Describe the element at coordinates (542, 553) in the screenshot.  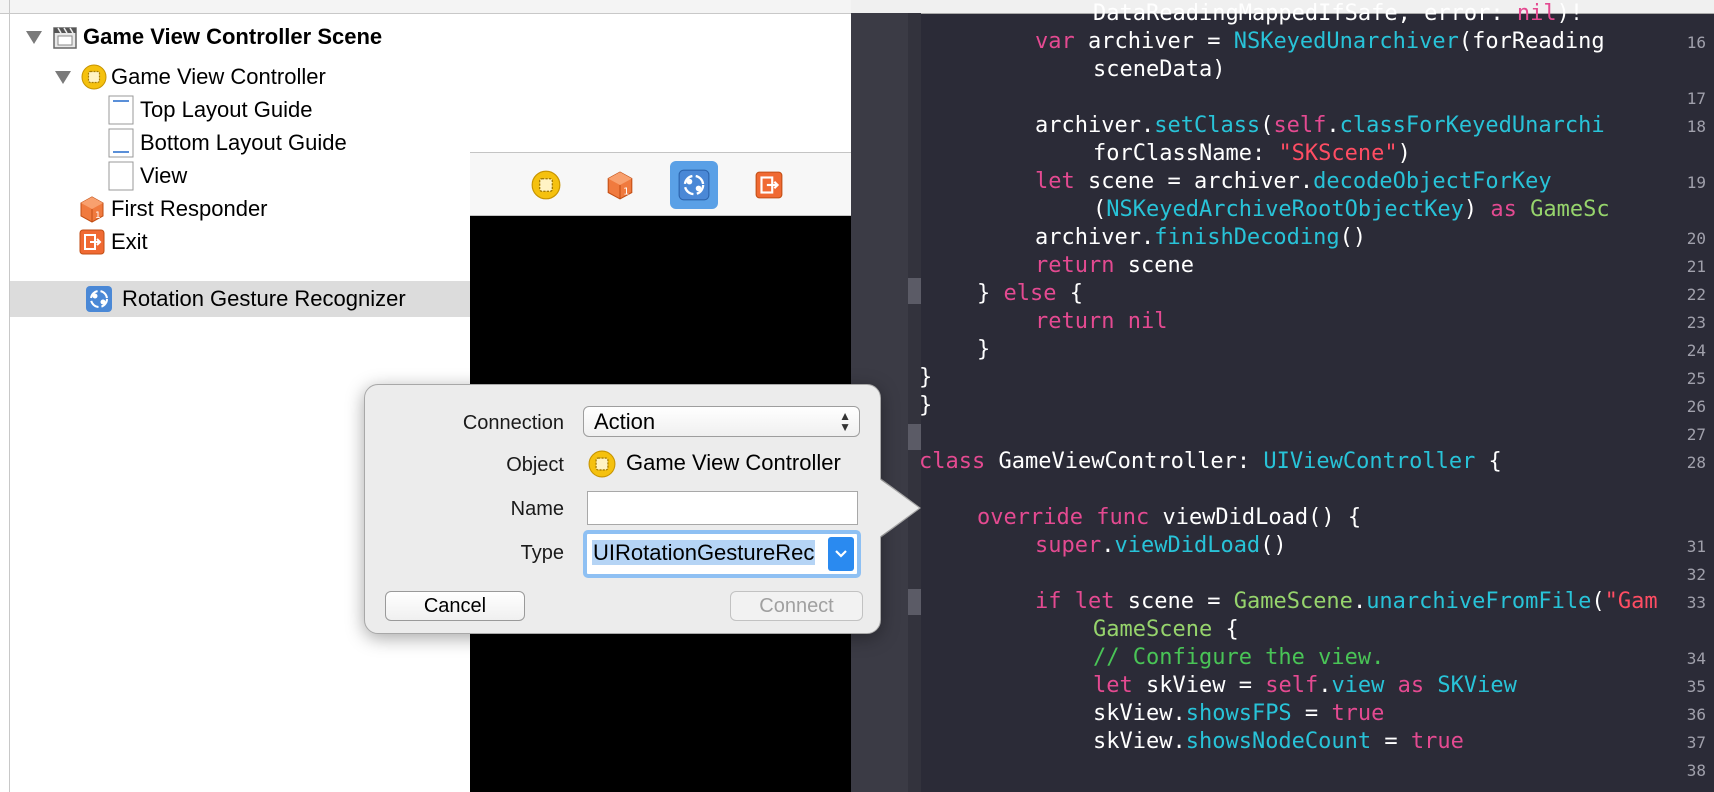
I see `type-label: Type` at that location.